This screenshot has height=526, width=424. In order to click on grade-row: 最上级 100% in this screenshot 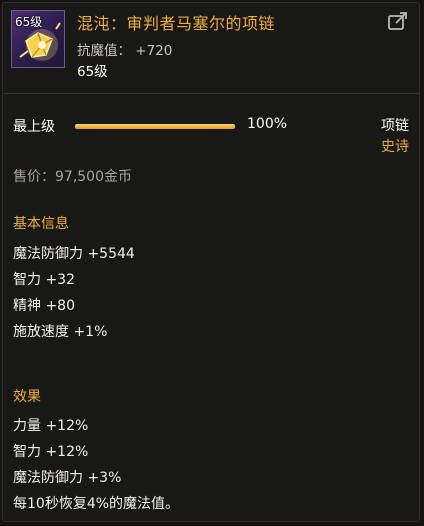, I will do `click(213, 126)`.